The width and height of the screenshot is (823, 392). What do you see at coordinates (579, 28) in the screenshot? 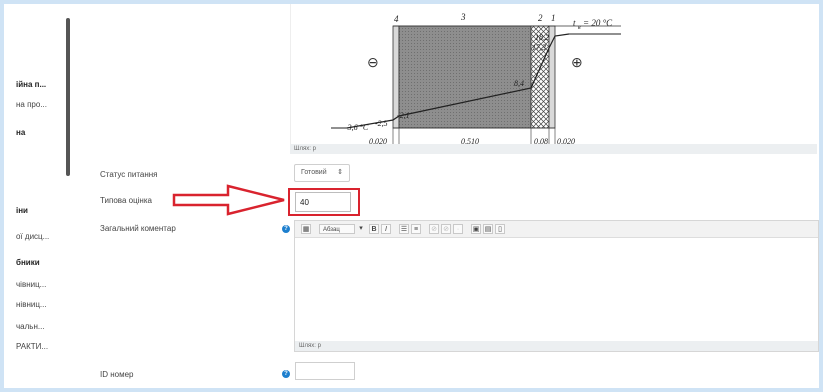
I see `inner-temp-subscript: в` at bounding box center [579, 28].